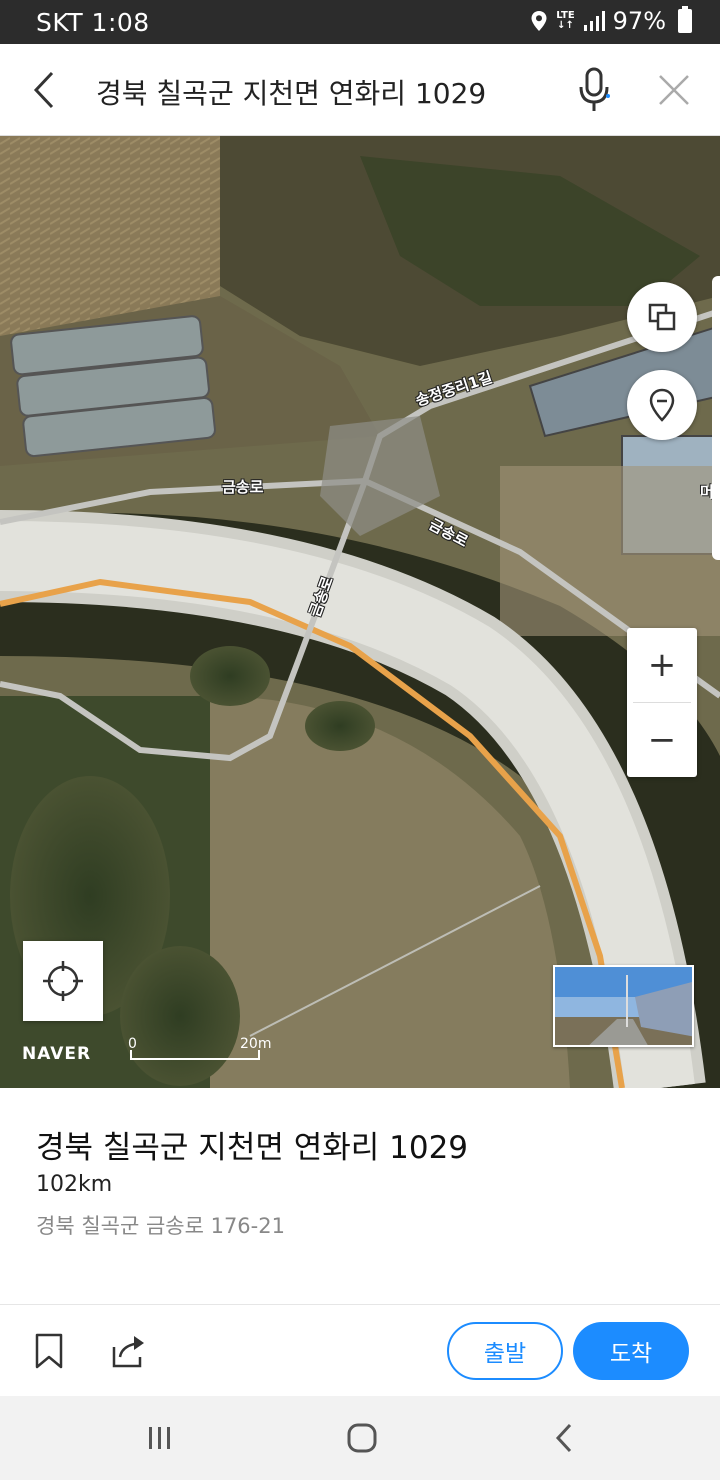  Describe the element at coordinates (662, 665) in the screenshot. I see `zoom-in-button: +` at that location.